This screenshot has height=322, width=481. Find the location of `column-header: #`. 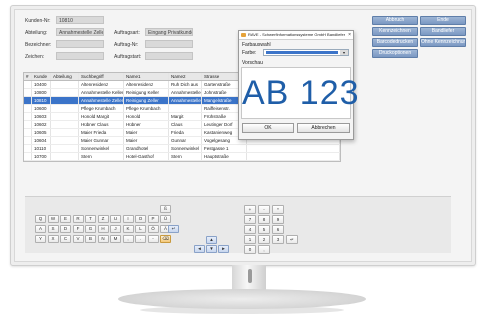

column-header: # is located at coordinates (28, 76).